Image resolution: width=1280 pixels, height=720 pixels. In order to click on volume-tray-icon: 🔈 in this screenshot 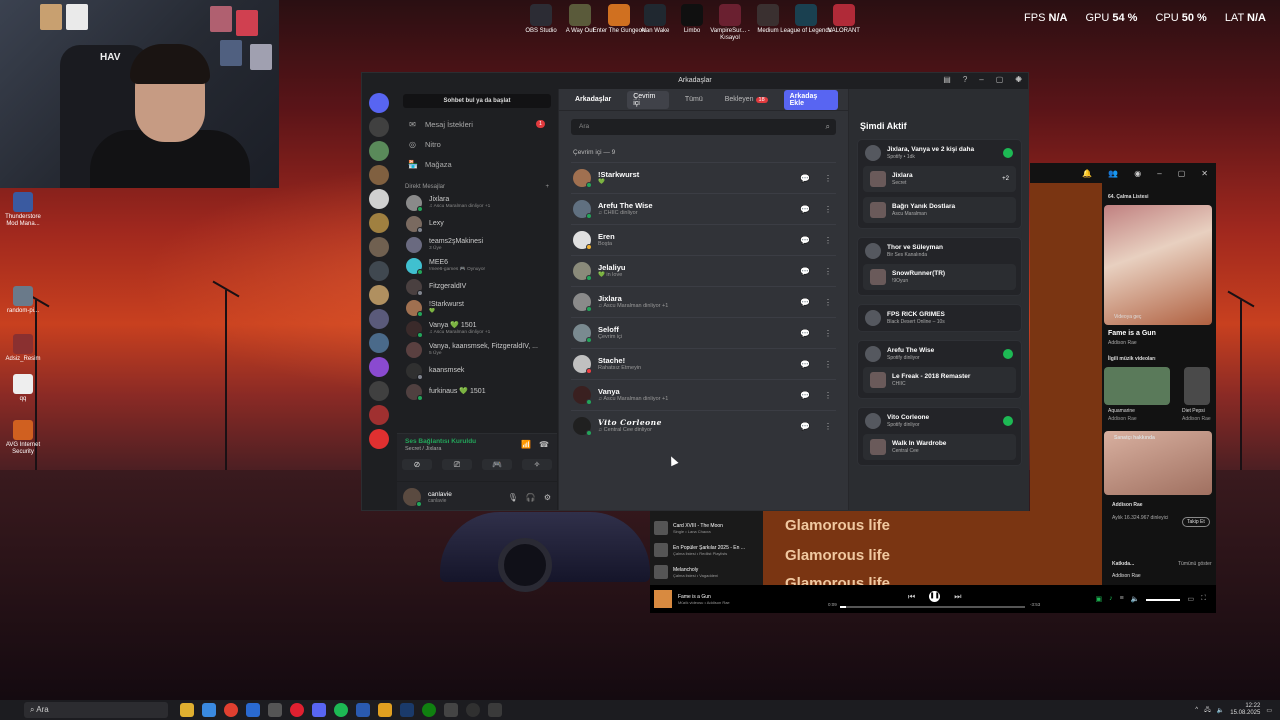, I will do `click(1220, 710)`.